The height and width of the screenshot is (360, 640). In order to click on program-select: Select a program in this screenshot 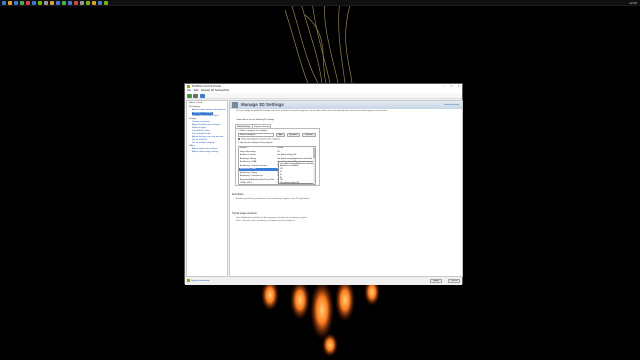, I will do `click(256, 135)`.